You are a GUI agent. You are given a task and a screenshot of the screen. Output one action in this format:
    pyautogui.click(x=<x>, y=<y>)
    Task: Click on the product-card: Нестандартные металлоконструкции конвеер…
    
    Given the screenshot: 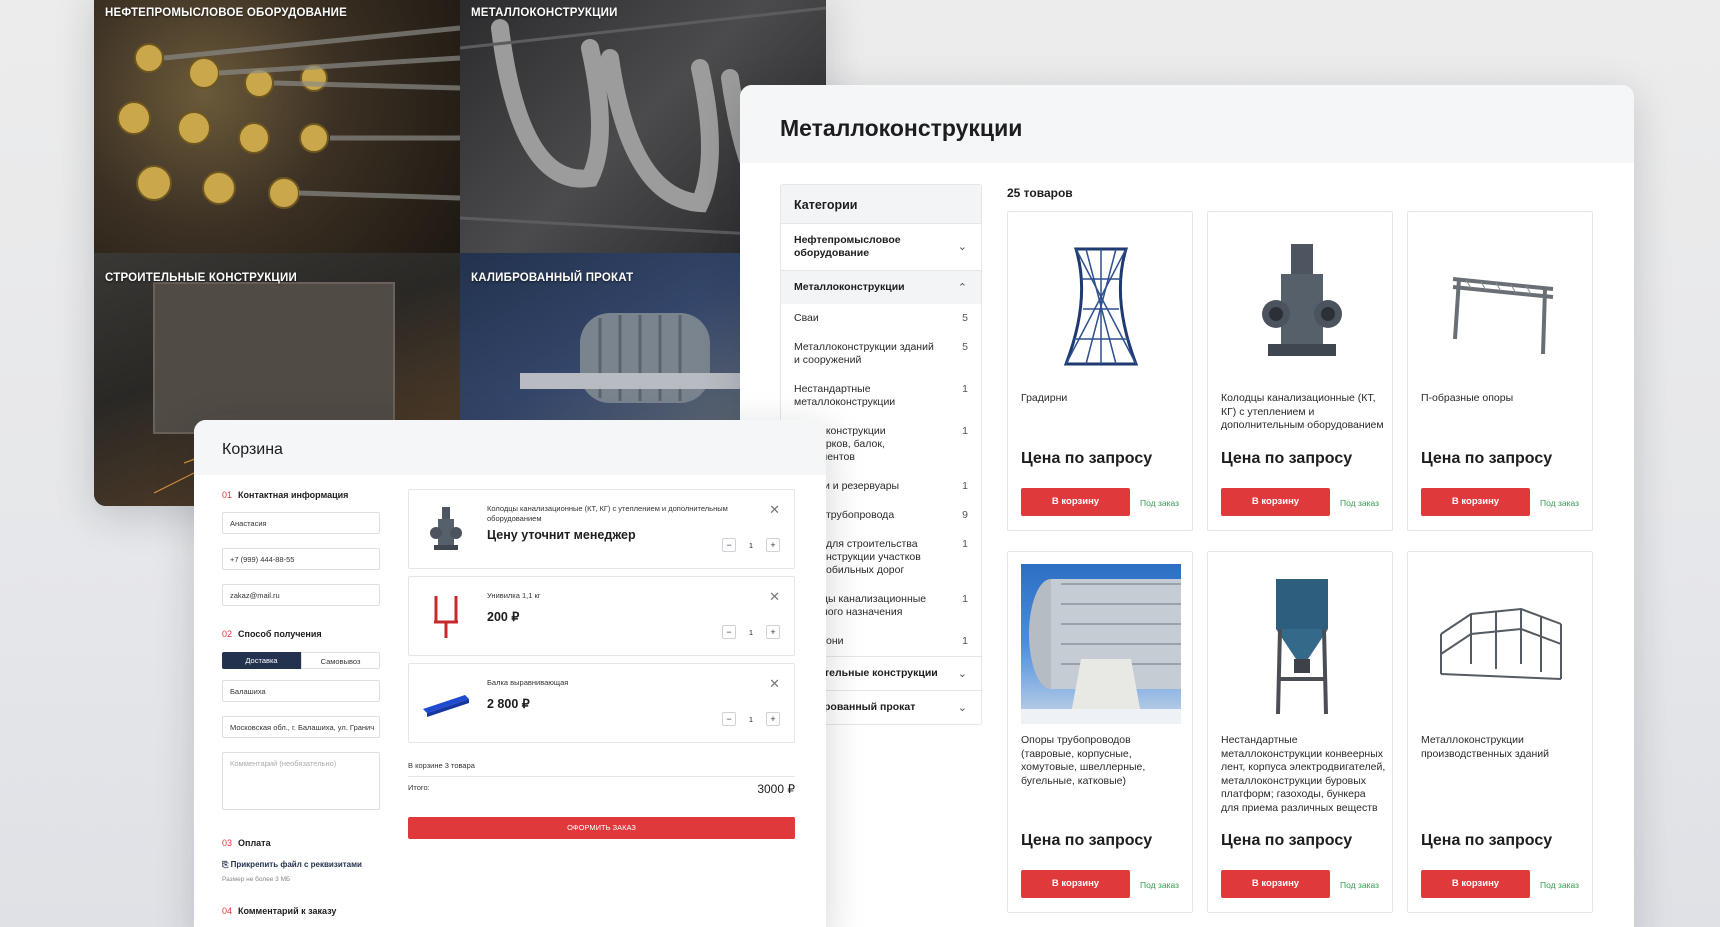 What is the action you would take?
    pyautogui.click(x=1300, y=732)
    